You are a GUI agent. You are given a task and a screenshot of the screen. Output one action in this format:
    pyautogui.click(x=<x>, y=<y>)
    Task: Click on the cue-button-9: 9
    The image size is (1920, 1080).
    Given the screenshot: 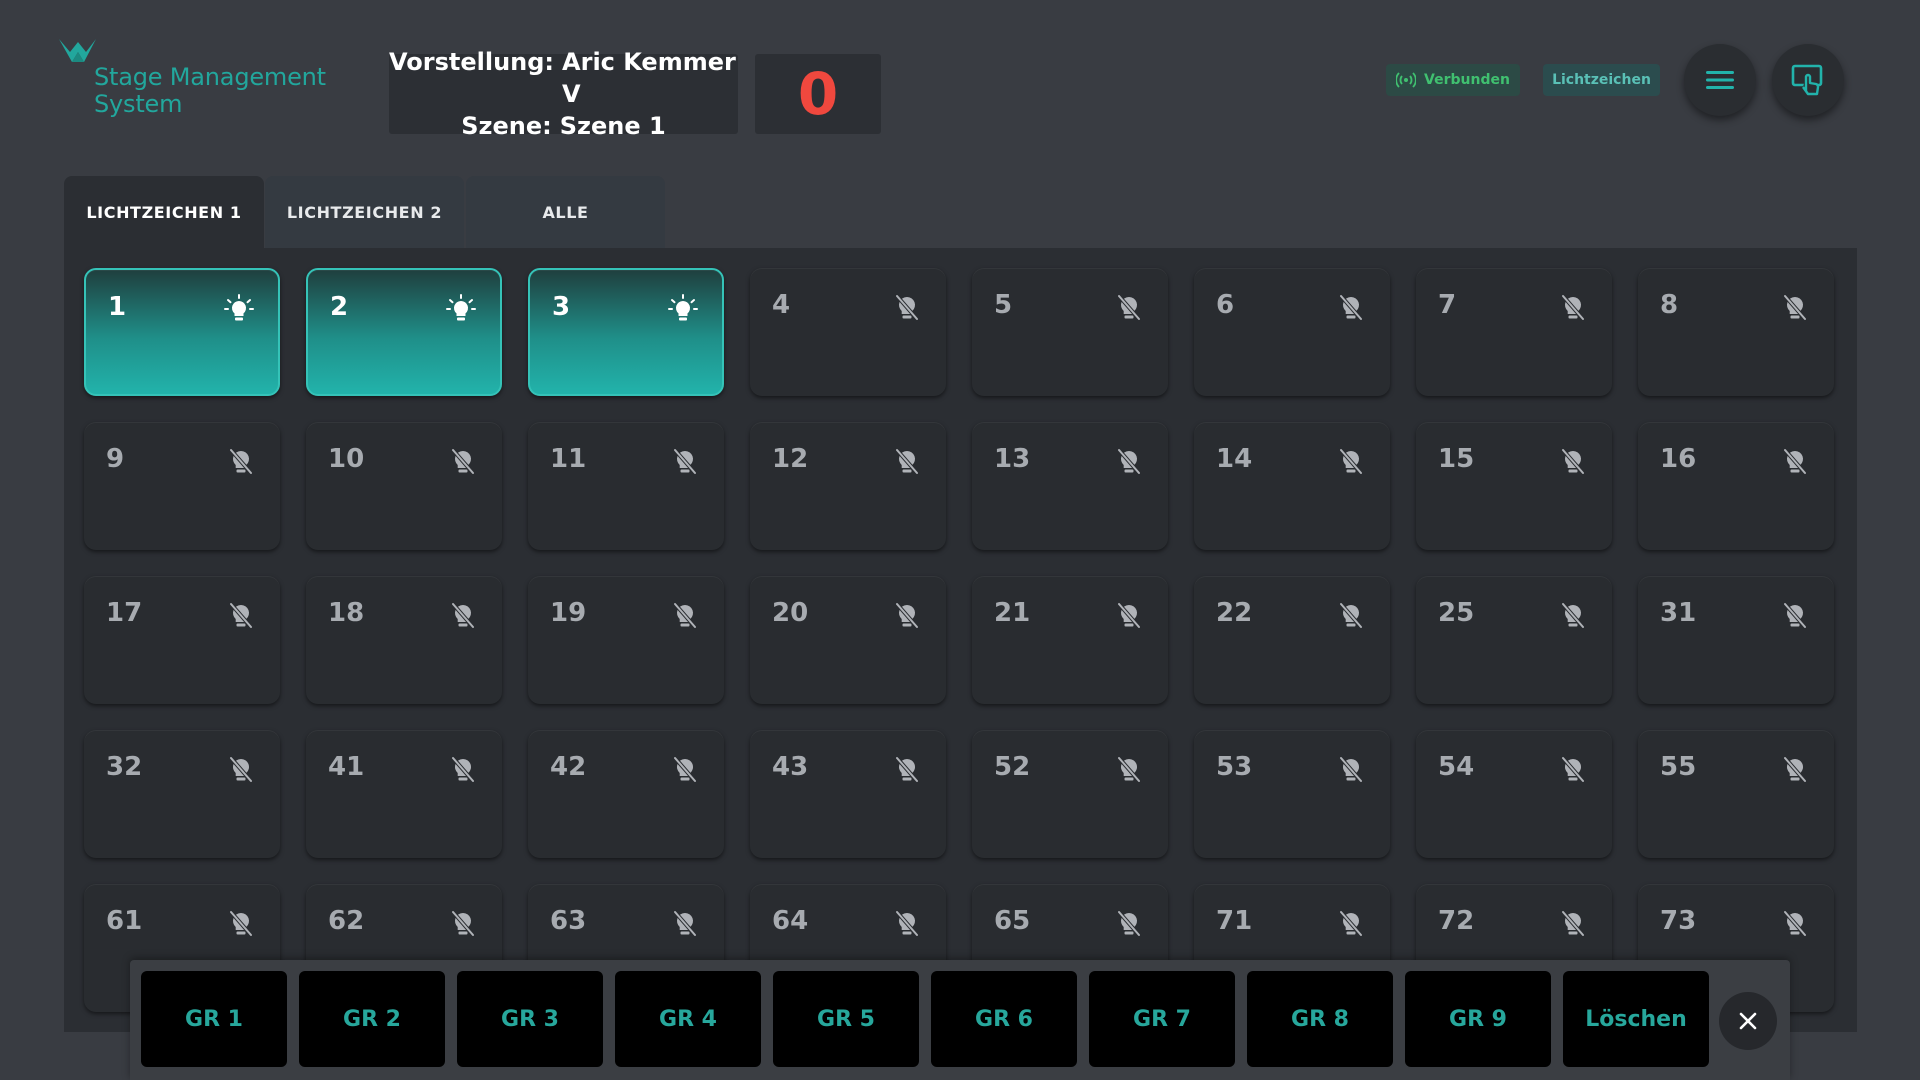 What is the action you would take?
    pyautogui.click(x=182, y=486)
    